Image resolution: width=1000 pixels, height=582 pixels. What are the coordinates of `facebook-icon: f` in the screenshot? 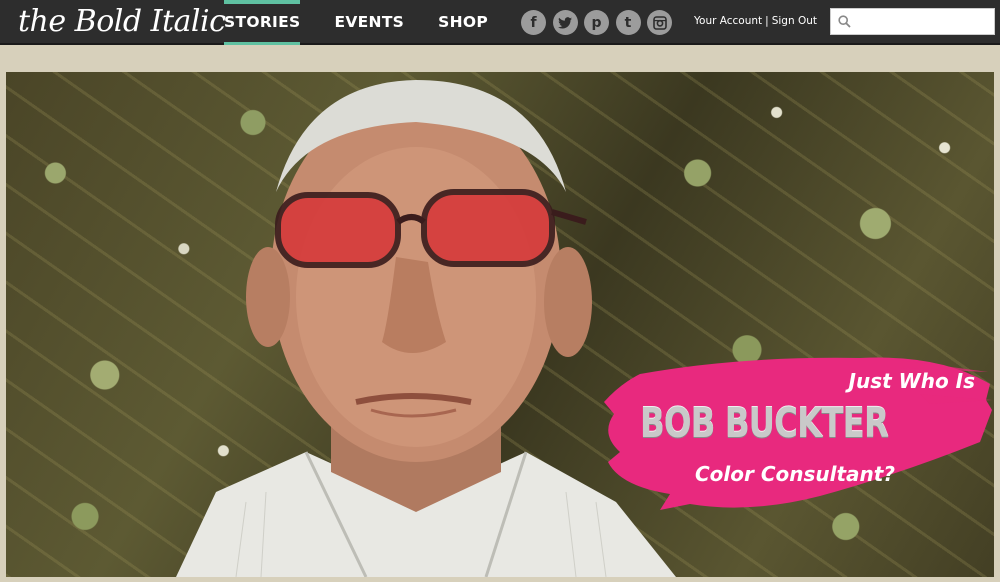 It's located at (533, 22).